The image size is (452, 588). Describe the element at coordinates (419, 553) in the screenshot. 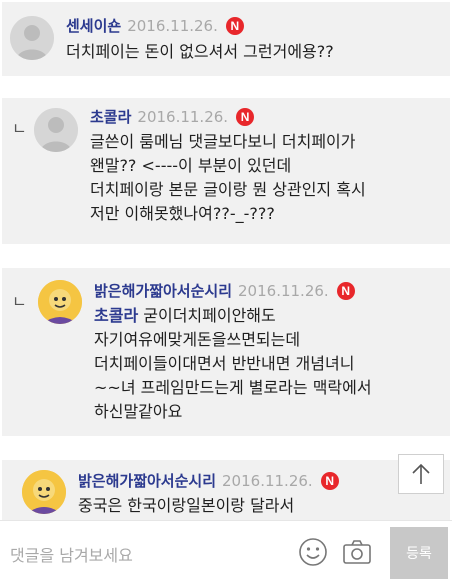

I see `submit-button: 등록` at that location.